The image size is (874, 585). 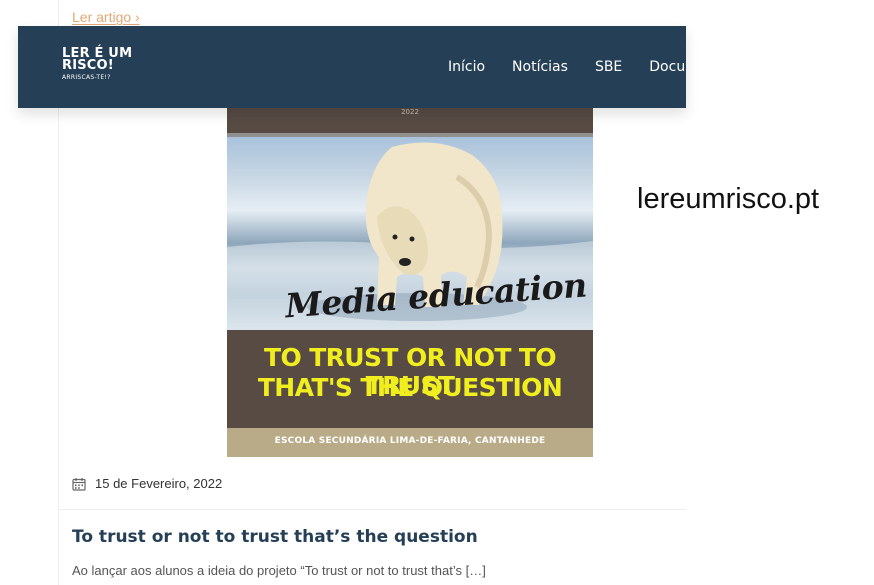 I want to click on poster-headline-line2: THAT'S THE QUESTION, so click(x=410, y=387).